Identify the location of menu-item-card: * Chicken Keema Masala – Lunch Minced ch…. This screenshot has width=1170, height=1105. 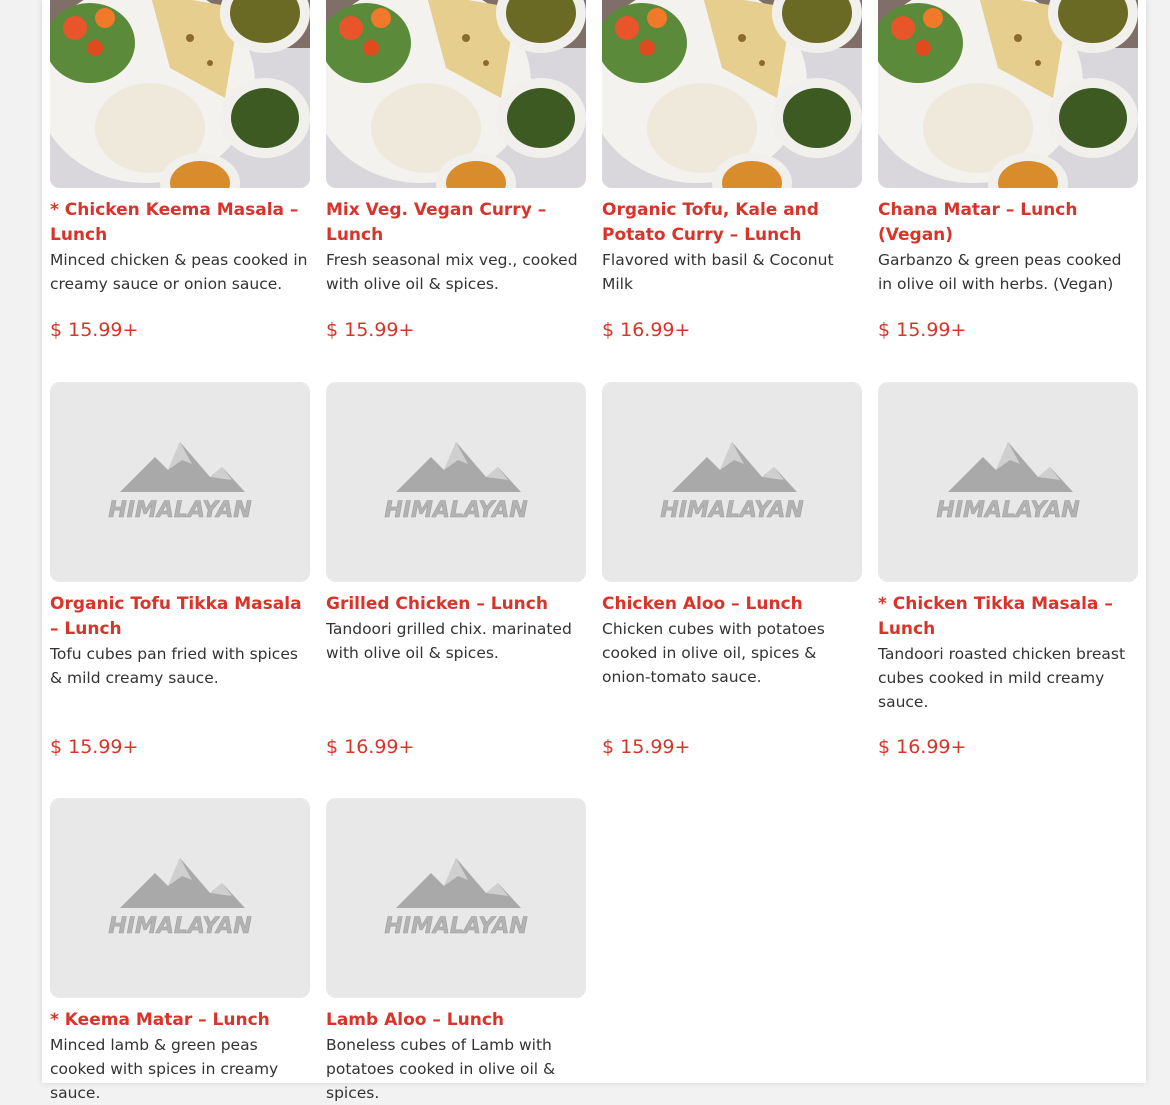
(180, 170).